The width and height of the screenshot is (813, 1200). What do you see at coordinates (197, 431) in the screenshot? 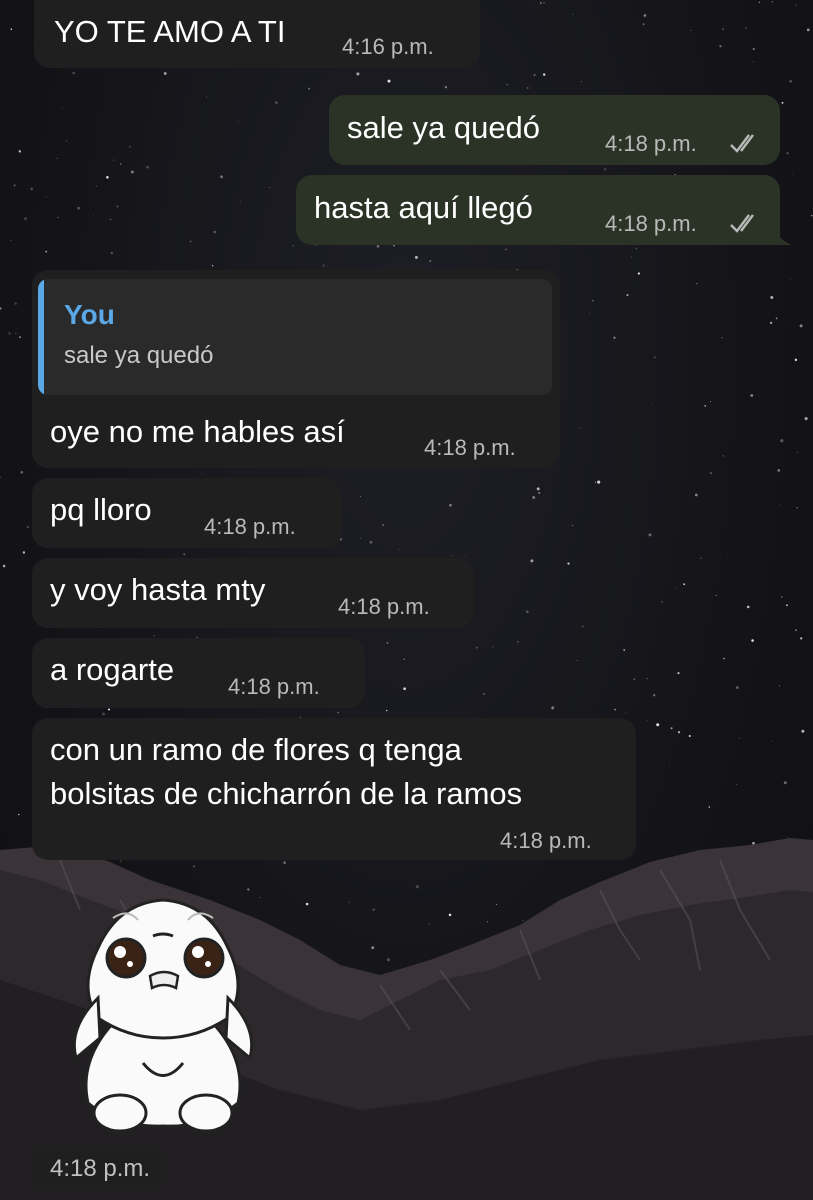
I see `message-text: oye no me hables así` at bounding box center [197, 431].